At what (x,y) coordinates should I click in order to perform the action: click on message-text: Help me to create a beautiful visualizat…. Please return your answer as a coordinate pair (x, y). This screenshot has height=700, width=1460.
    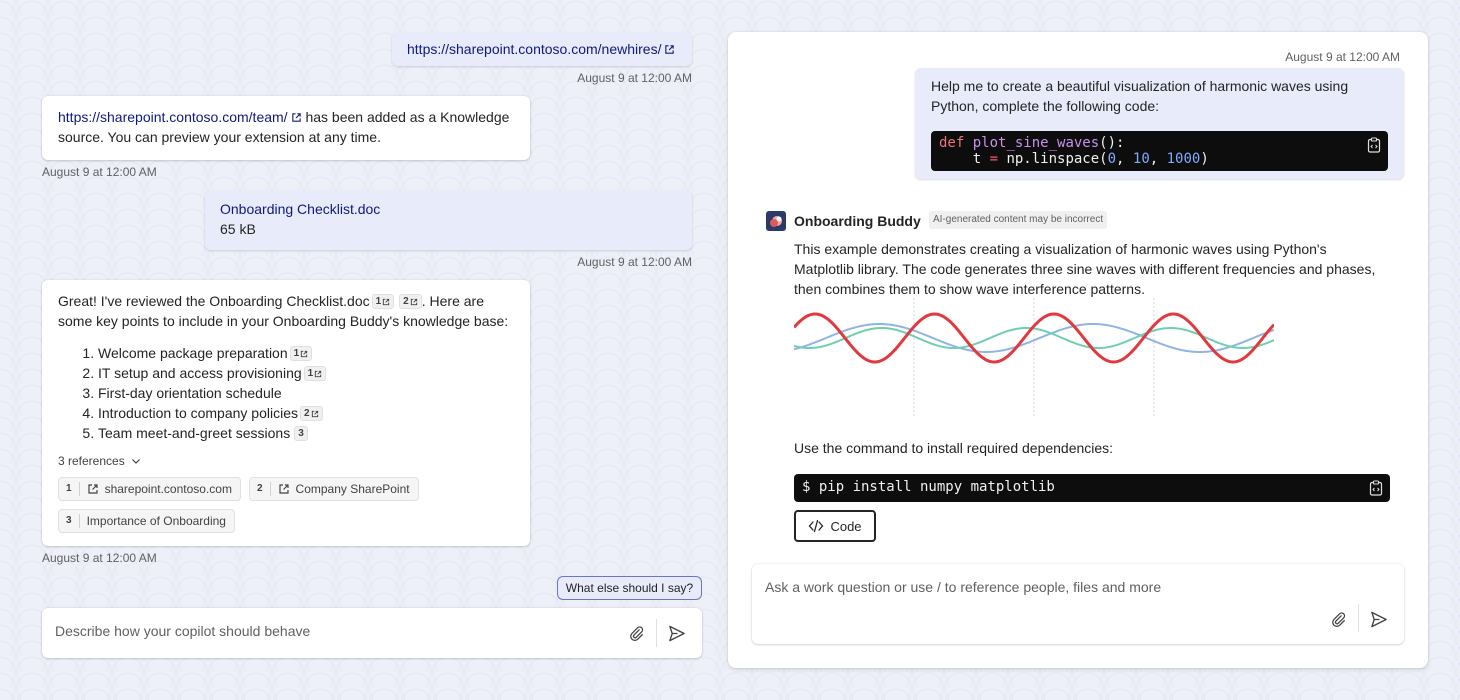
    Looking at the image, I should click on (1140, 86).